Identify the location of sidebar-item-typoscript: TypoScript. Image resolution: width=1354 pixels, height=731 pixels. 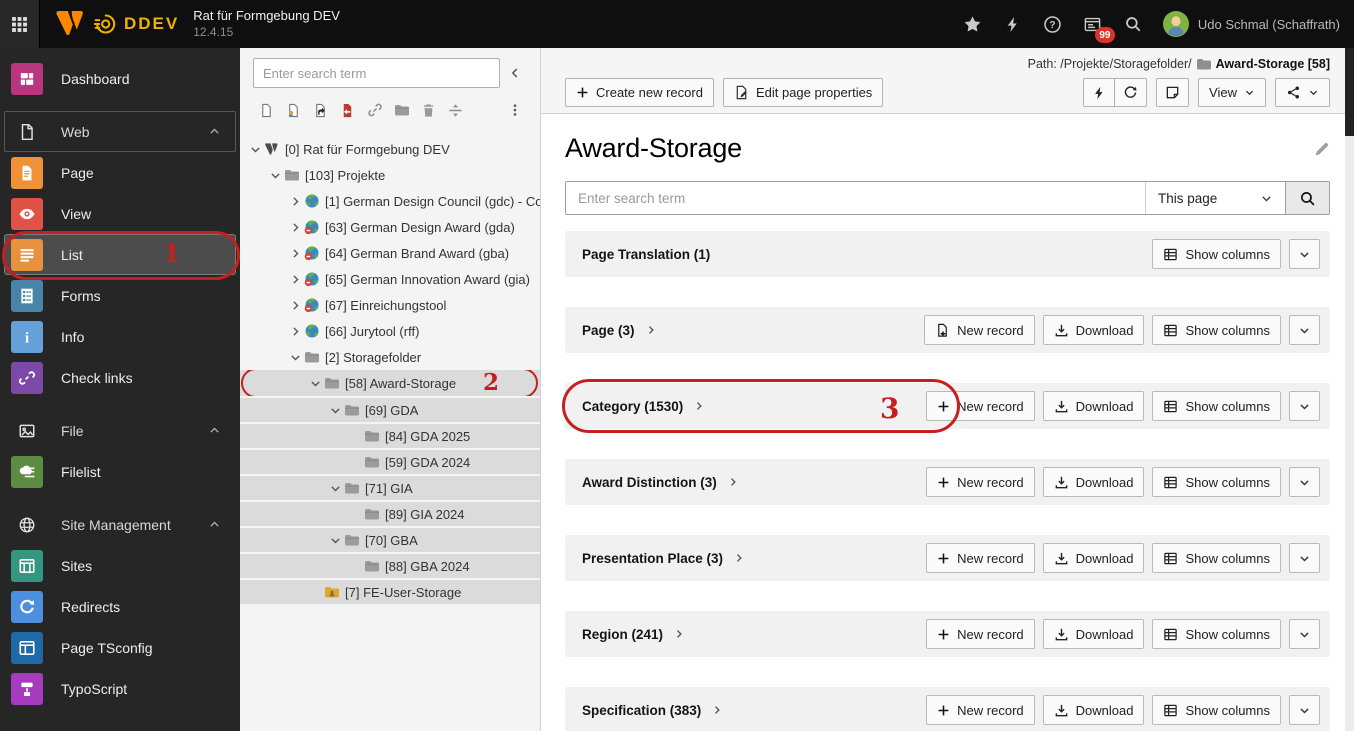
(120, 688).